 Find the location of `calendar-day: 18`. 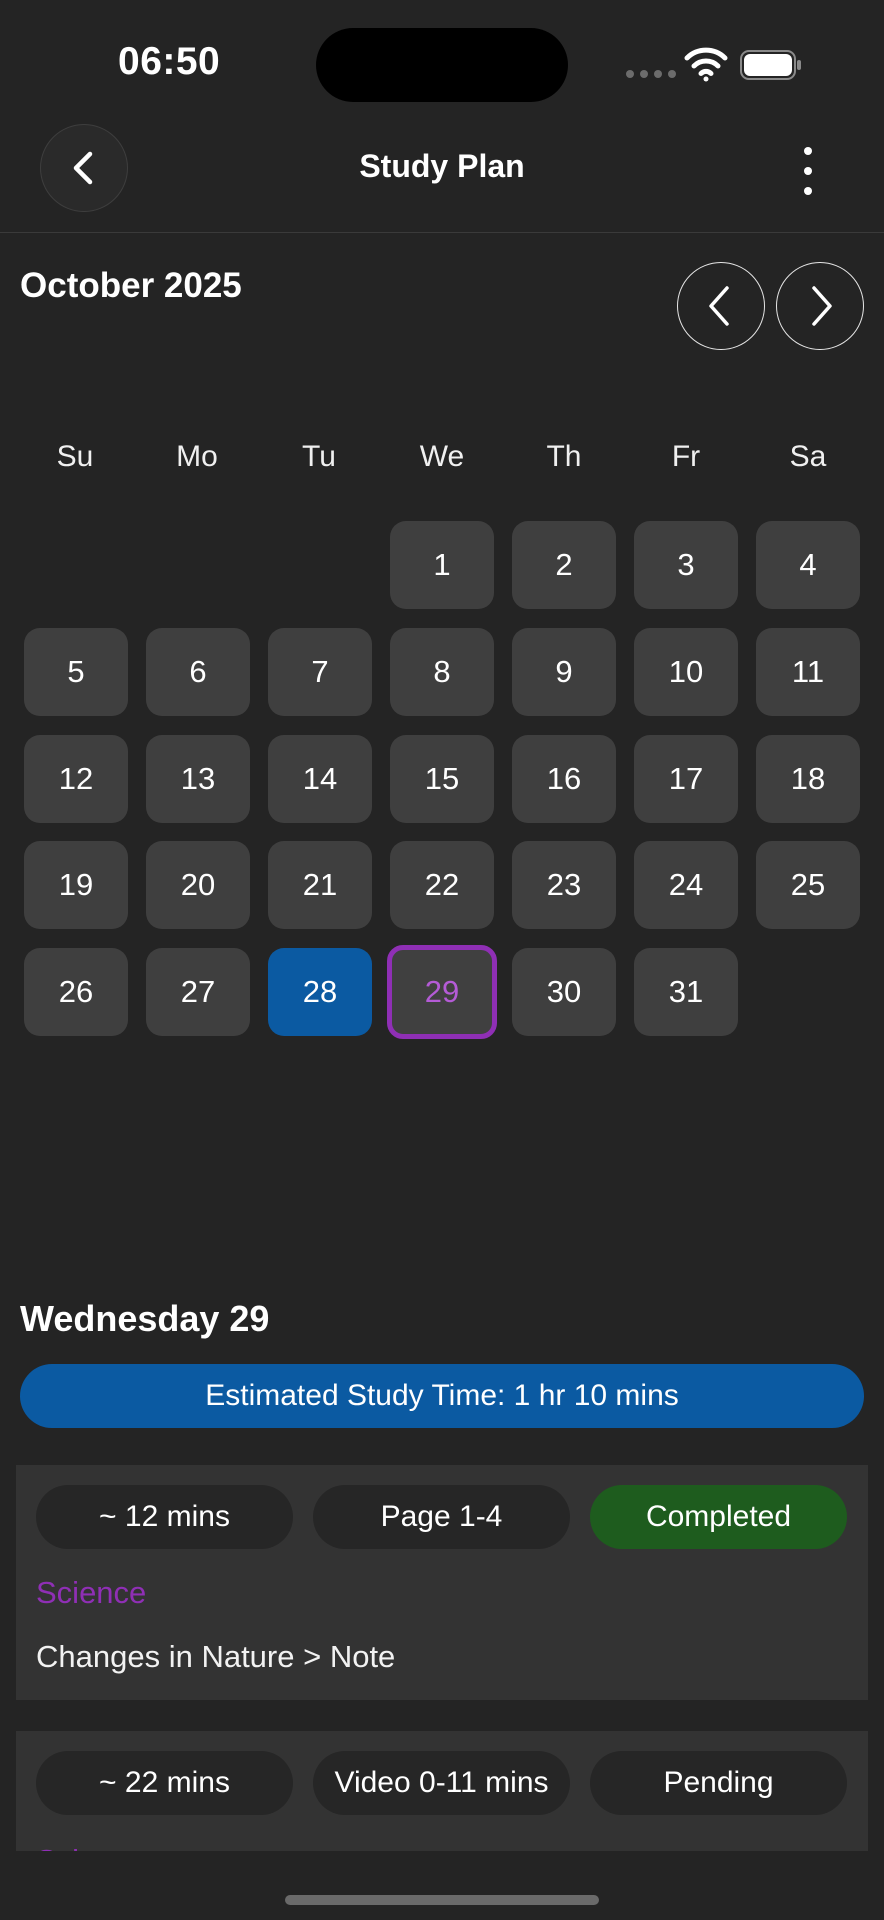

calendar-day: 18 is located at coordinates (808, 779).